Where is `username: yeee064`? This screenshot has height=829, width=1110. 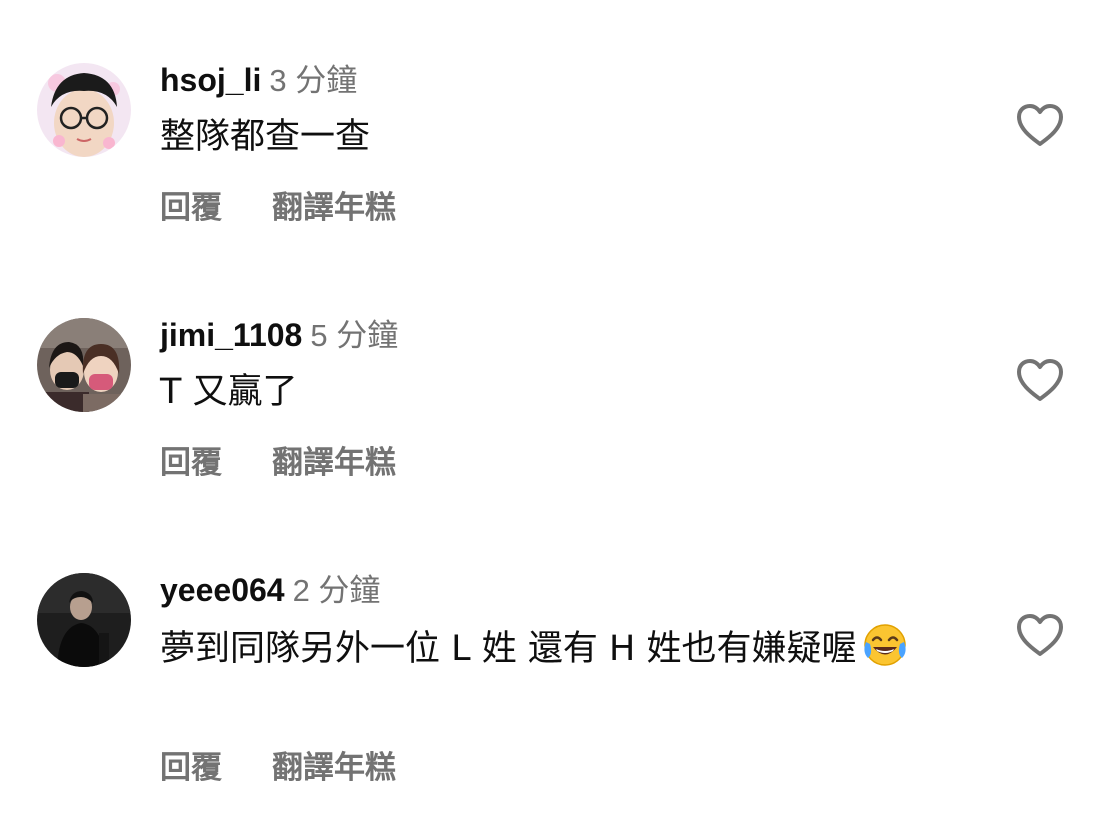
username: yeee064 is located at coordinates (222, 590).